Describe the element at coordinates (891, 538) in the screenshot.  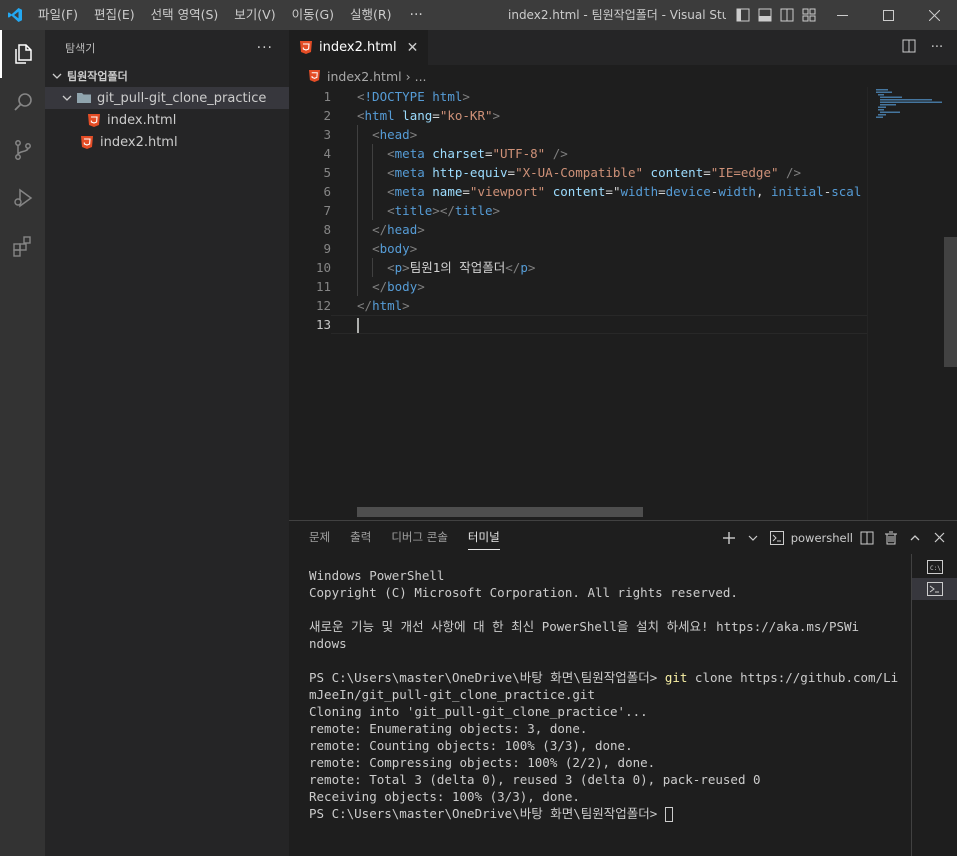
I see `trash-icon` at that location.